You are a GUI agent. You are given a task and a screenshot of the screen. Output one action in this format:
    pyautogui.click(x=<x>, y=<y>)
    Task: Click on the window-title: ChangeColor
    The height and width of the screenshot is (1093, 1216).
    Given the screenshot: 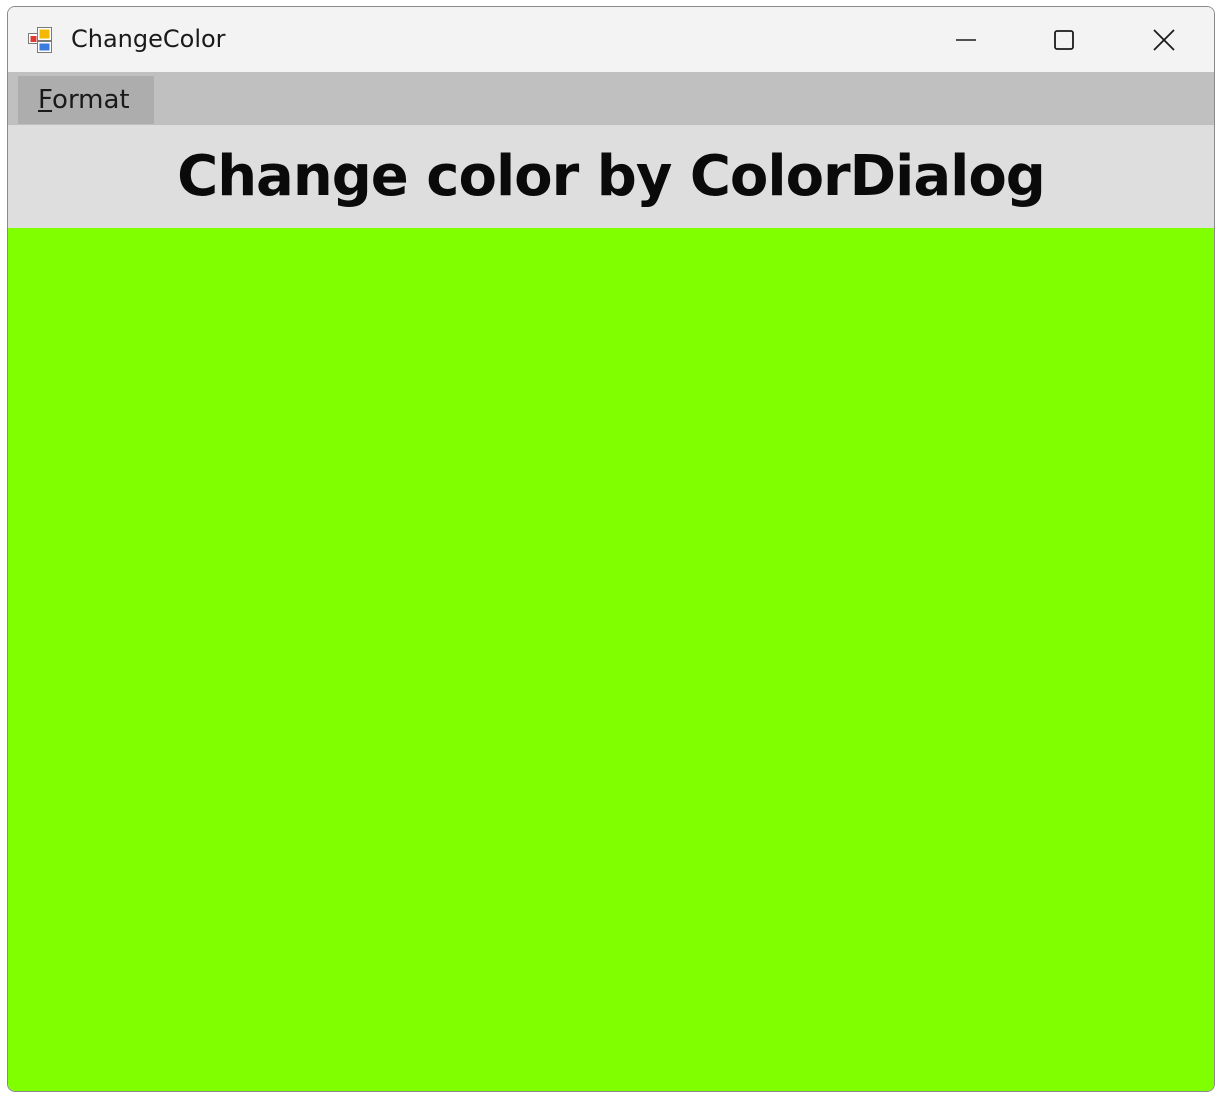 What is the action you would take?
    pyautogui.click(x=148, y=39)
    